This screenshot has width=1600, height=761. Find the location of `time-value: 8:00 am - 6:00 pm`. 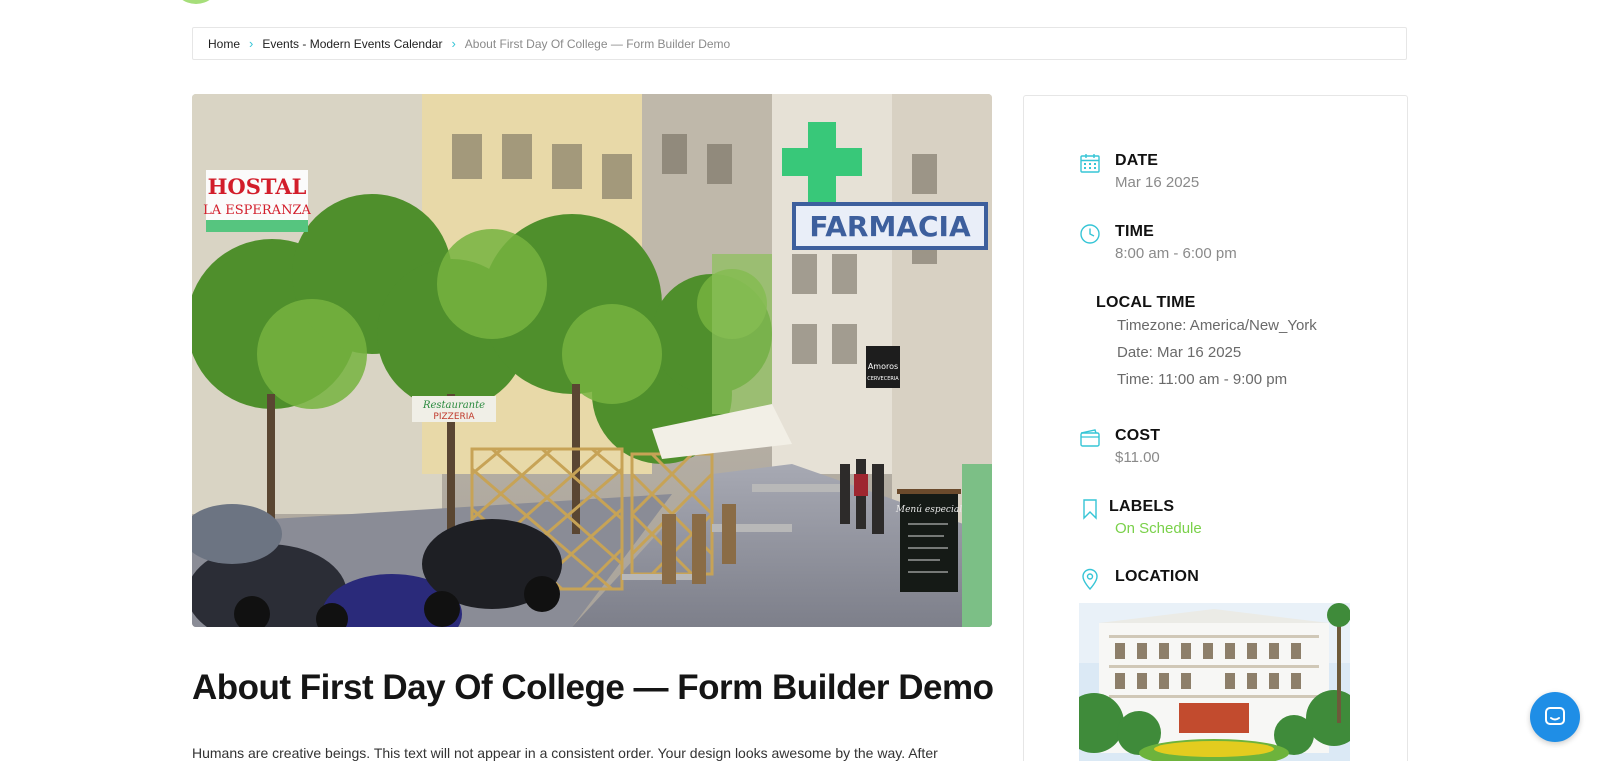

time-value: 8:00 am - 6:00 pm is located at coordinates (1176, 253).